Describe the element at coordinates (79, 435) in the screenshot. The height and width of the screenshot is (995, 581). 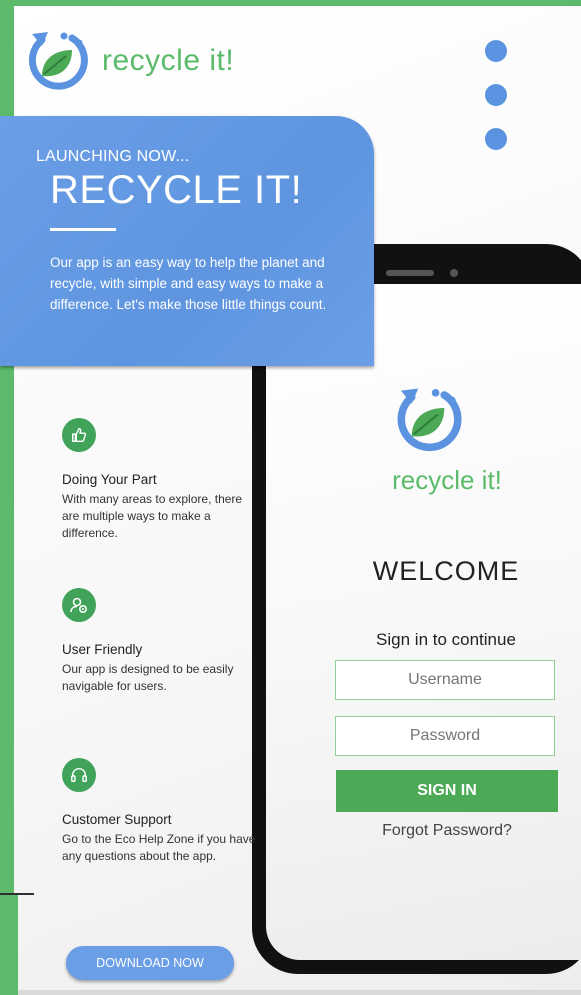
I see `thumbs-up-icon` at that location.